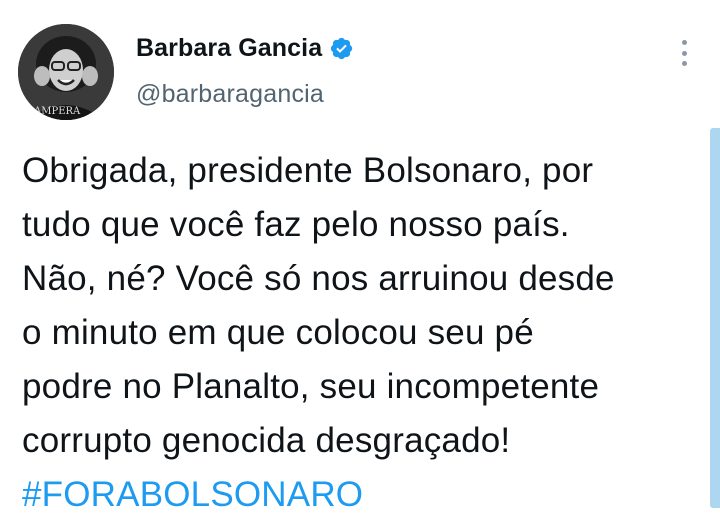 Image resolution: width=720 pixels, height=518 pixels. I want to click on scrollbar, so click(715, 318).